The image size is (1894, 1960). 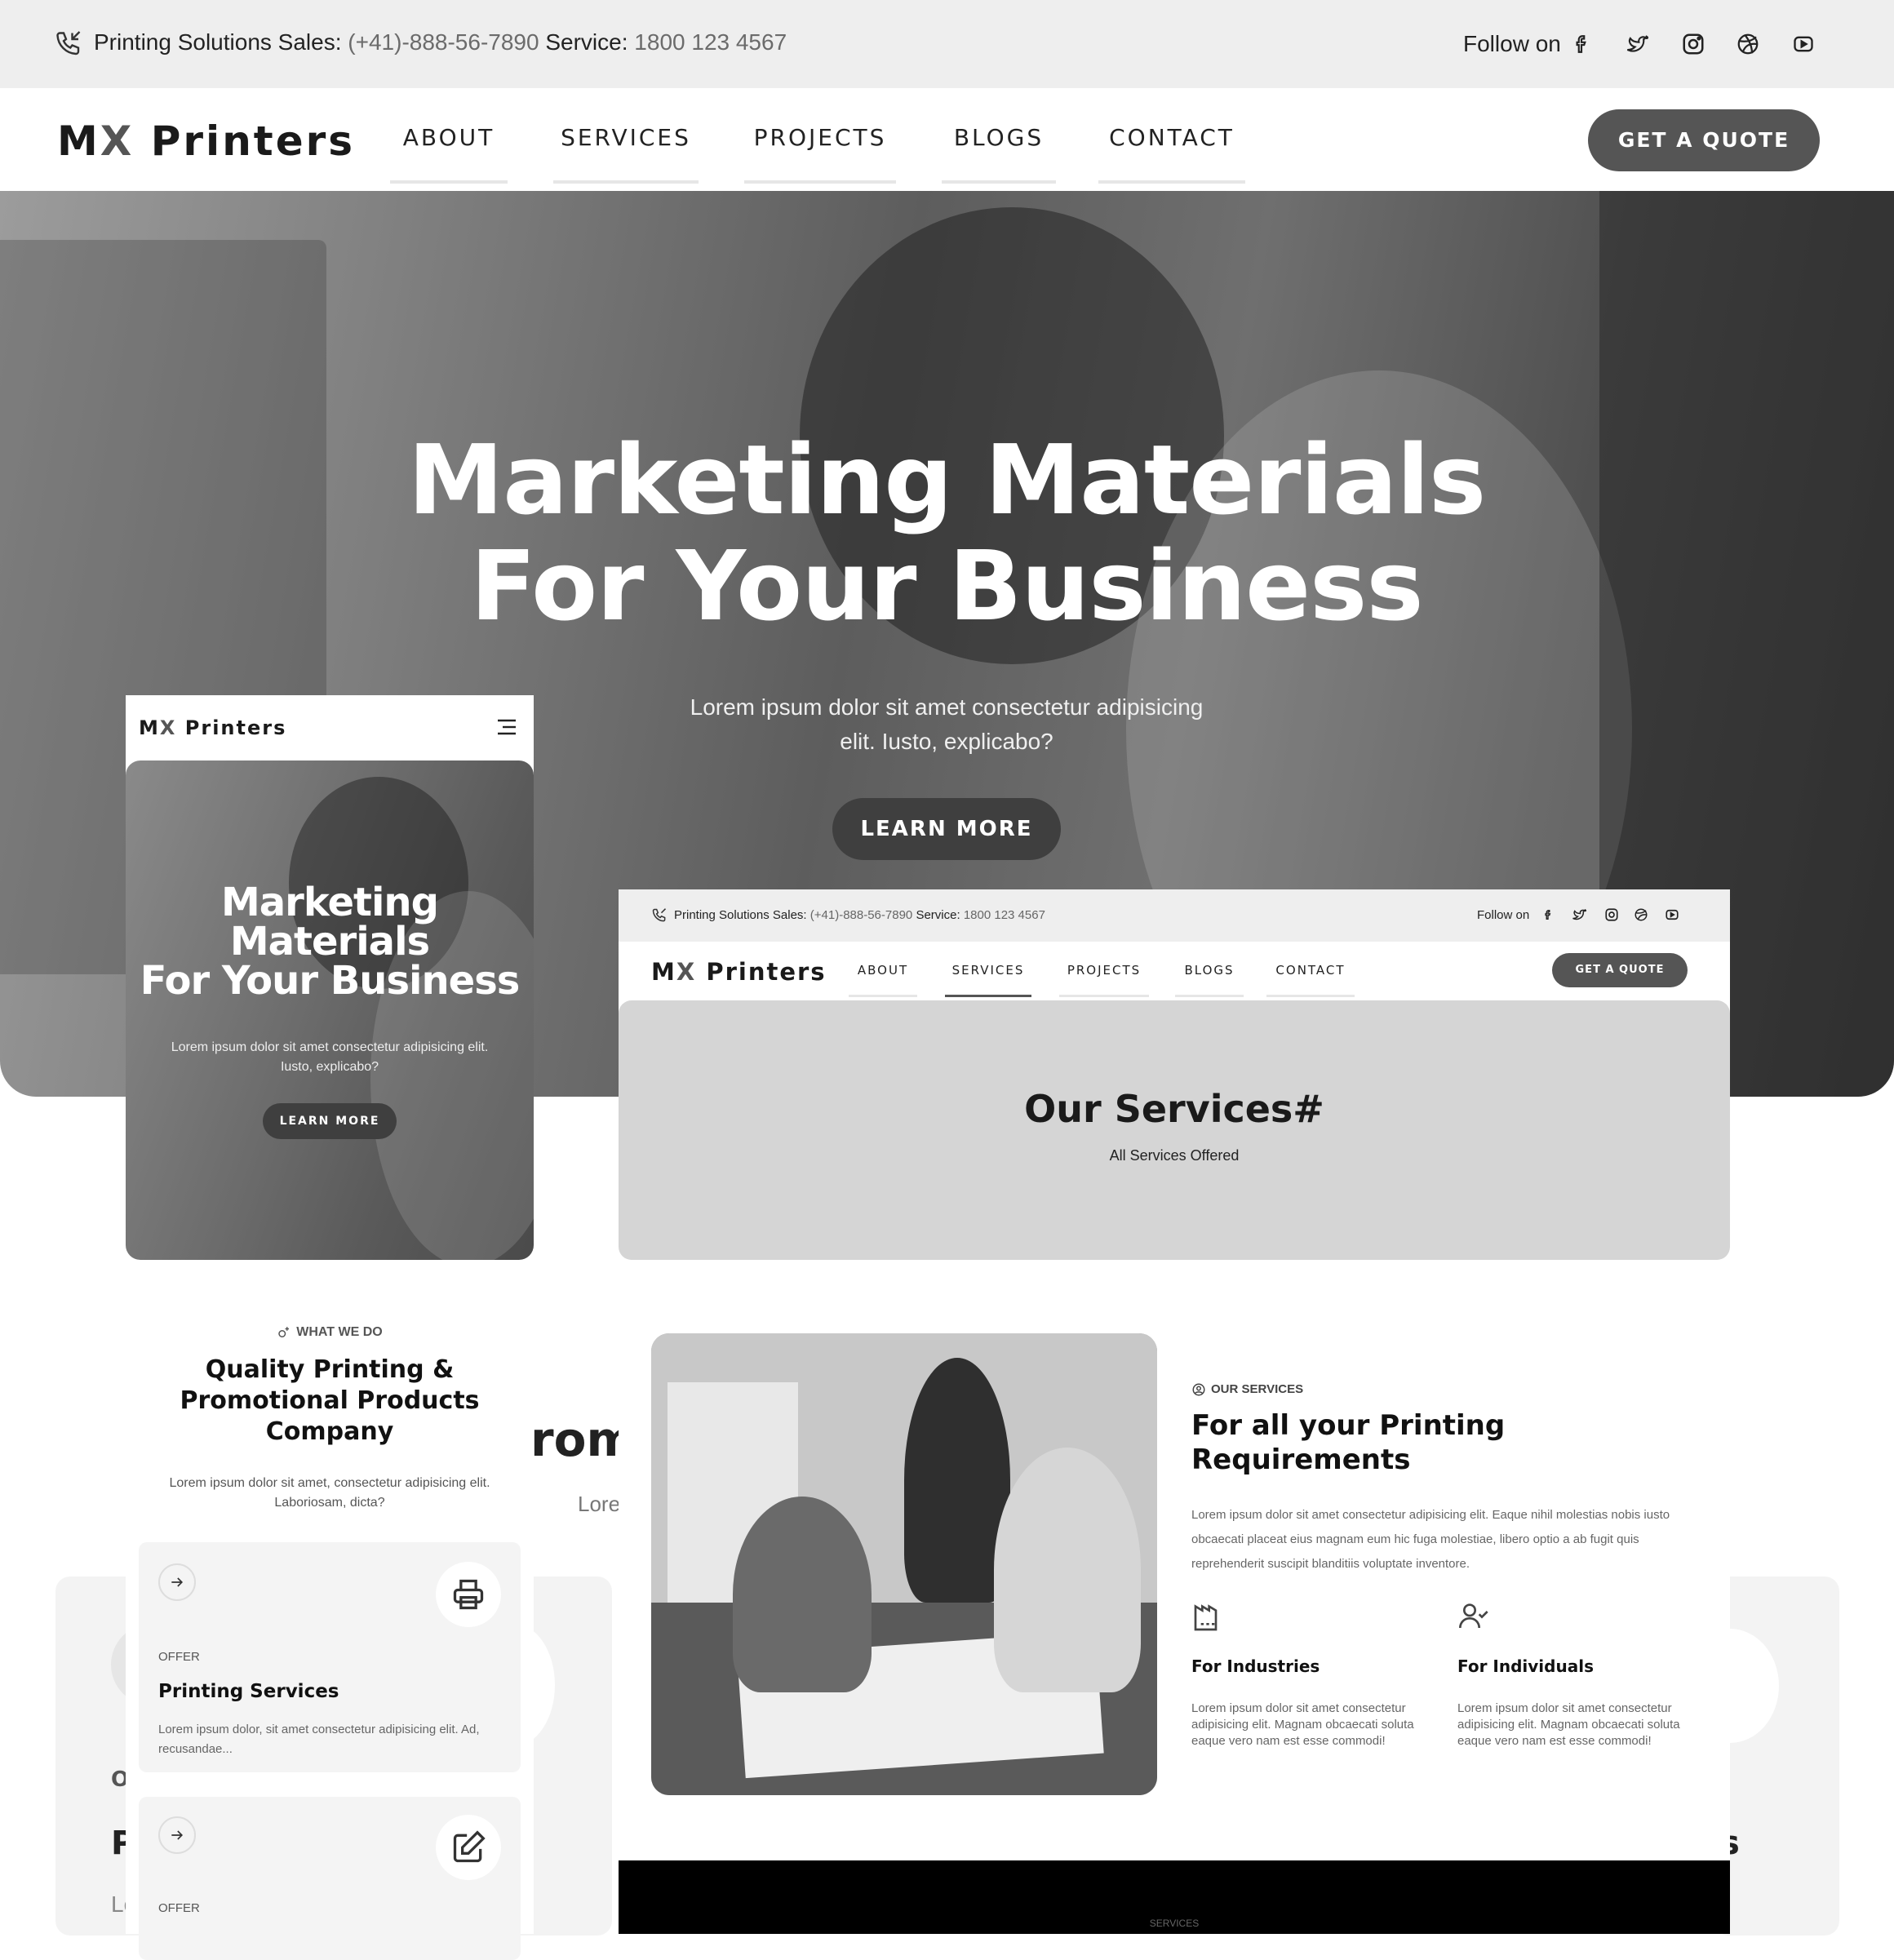 I want to click on nav-services: SERVICES, so click(x=626, y=154).